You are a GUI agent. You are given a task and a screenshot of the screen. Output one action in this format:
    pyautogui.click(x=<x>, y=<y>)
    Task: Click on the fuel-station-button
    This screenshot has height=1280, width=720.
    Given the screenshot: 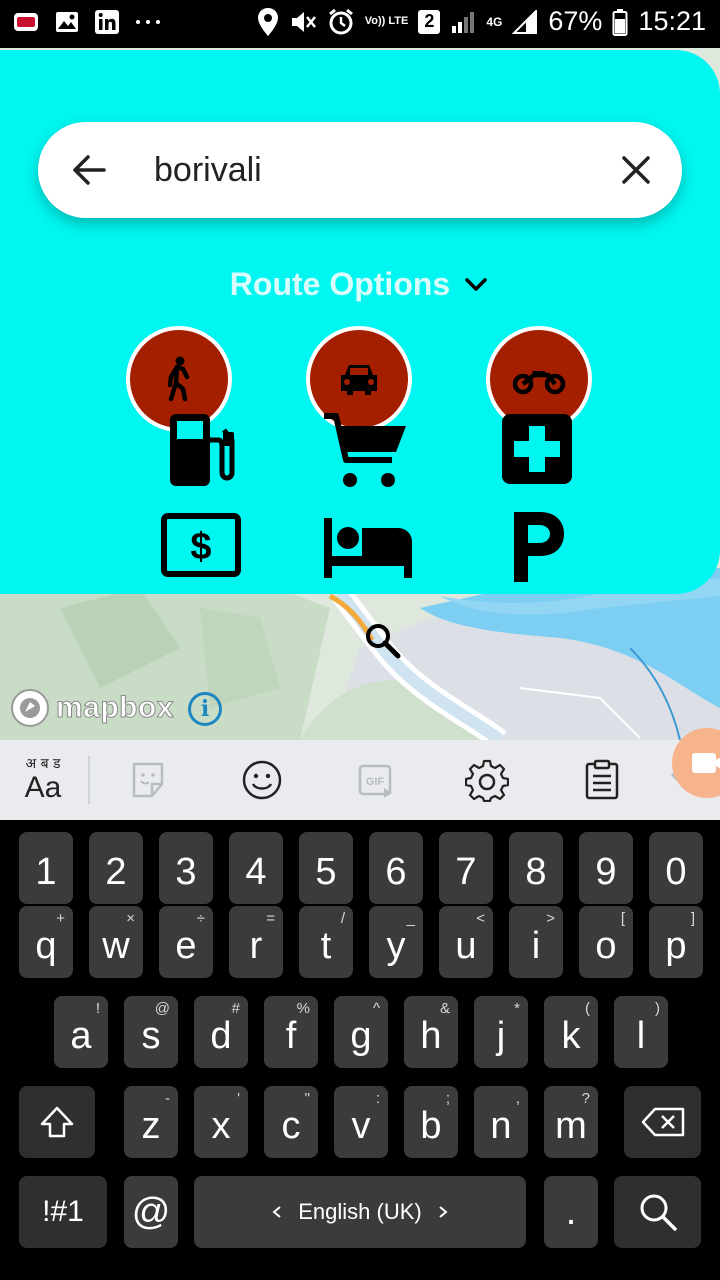 What is the action you would take?
    pyautogui.click(x=203, y=450)
    